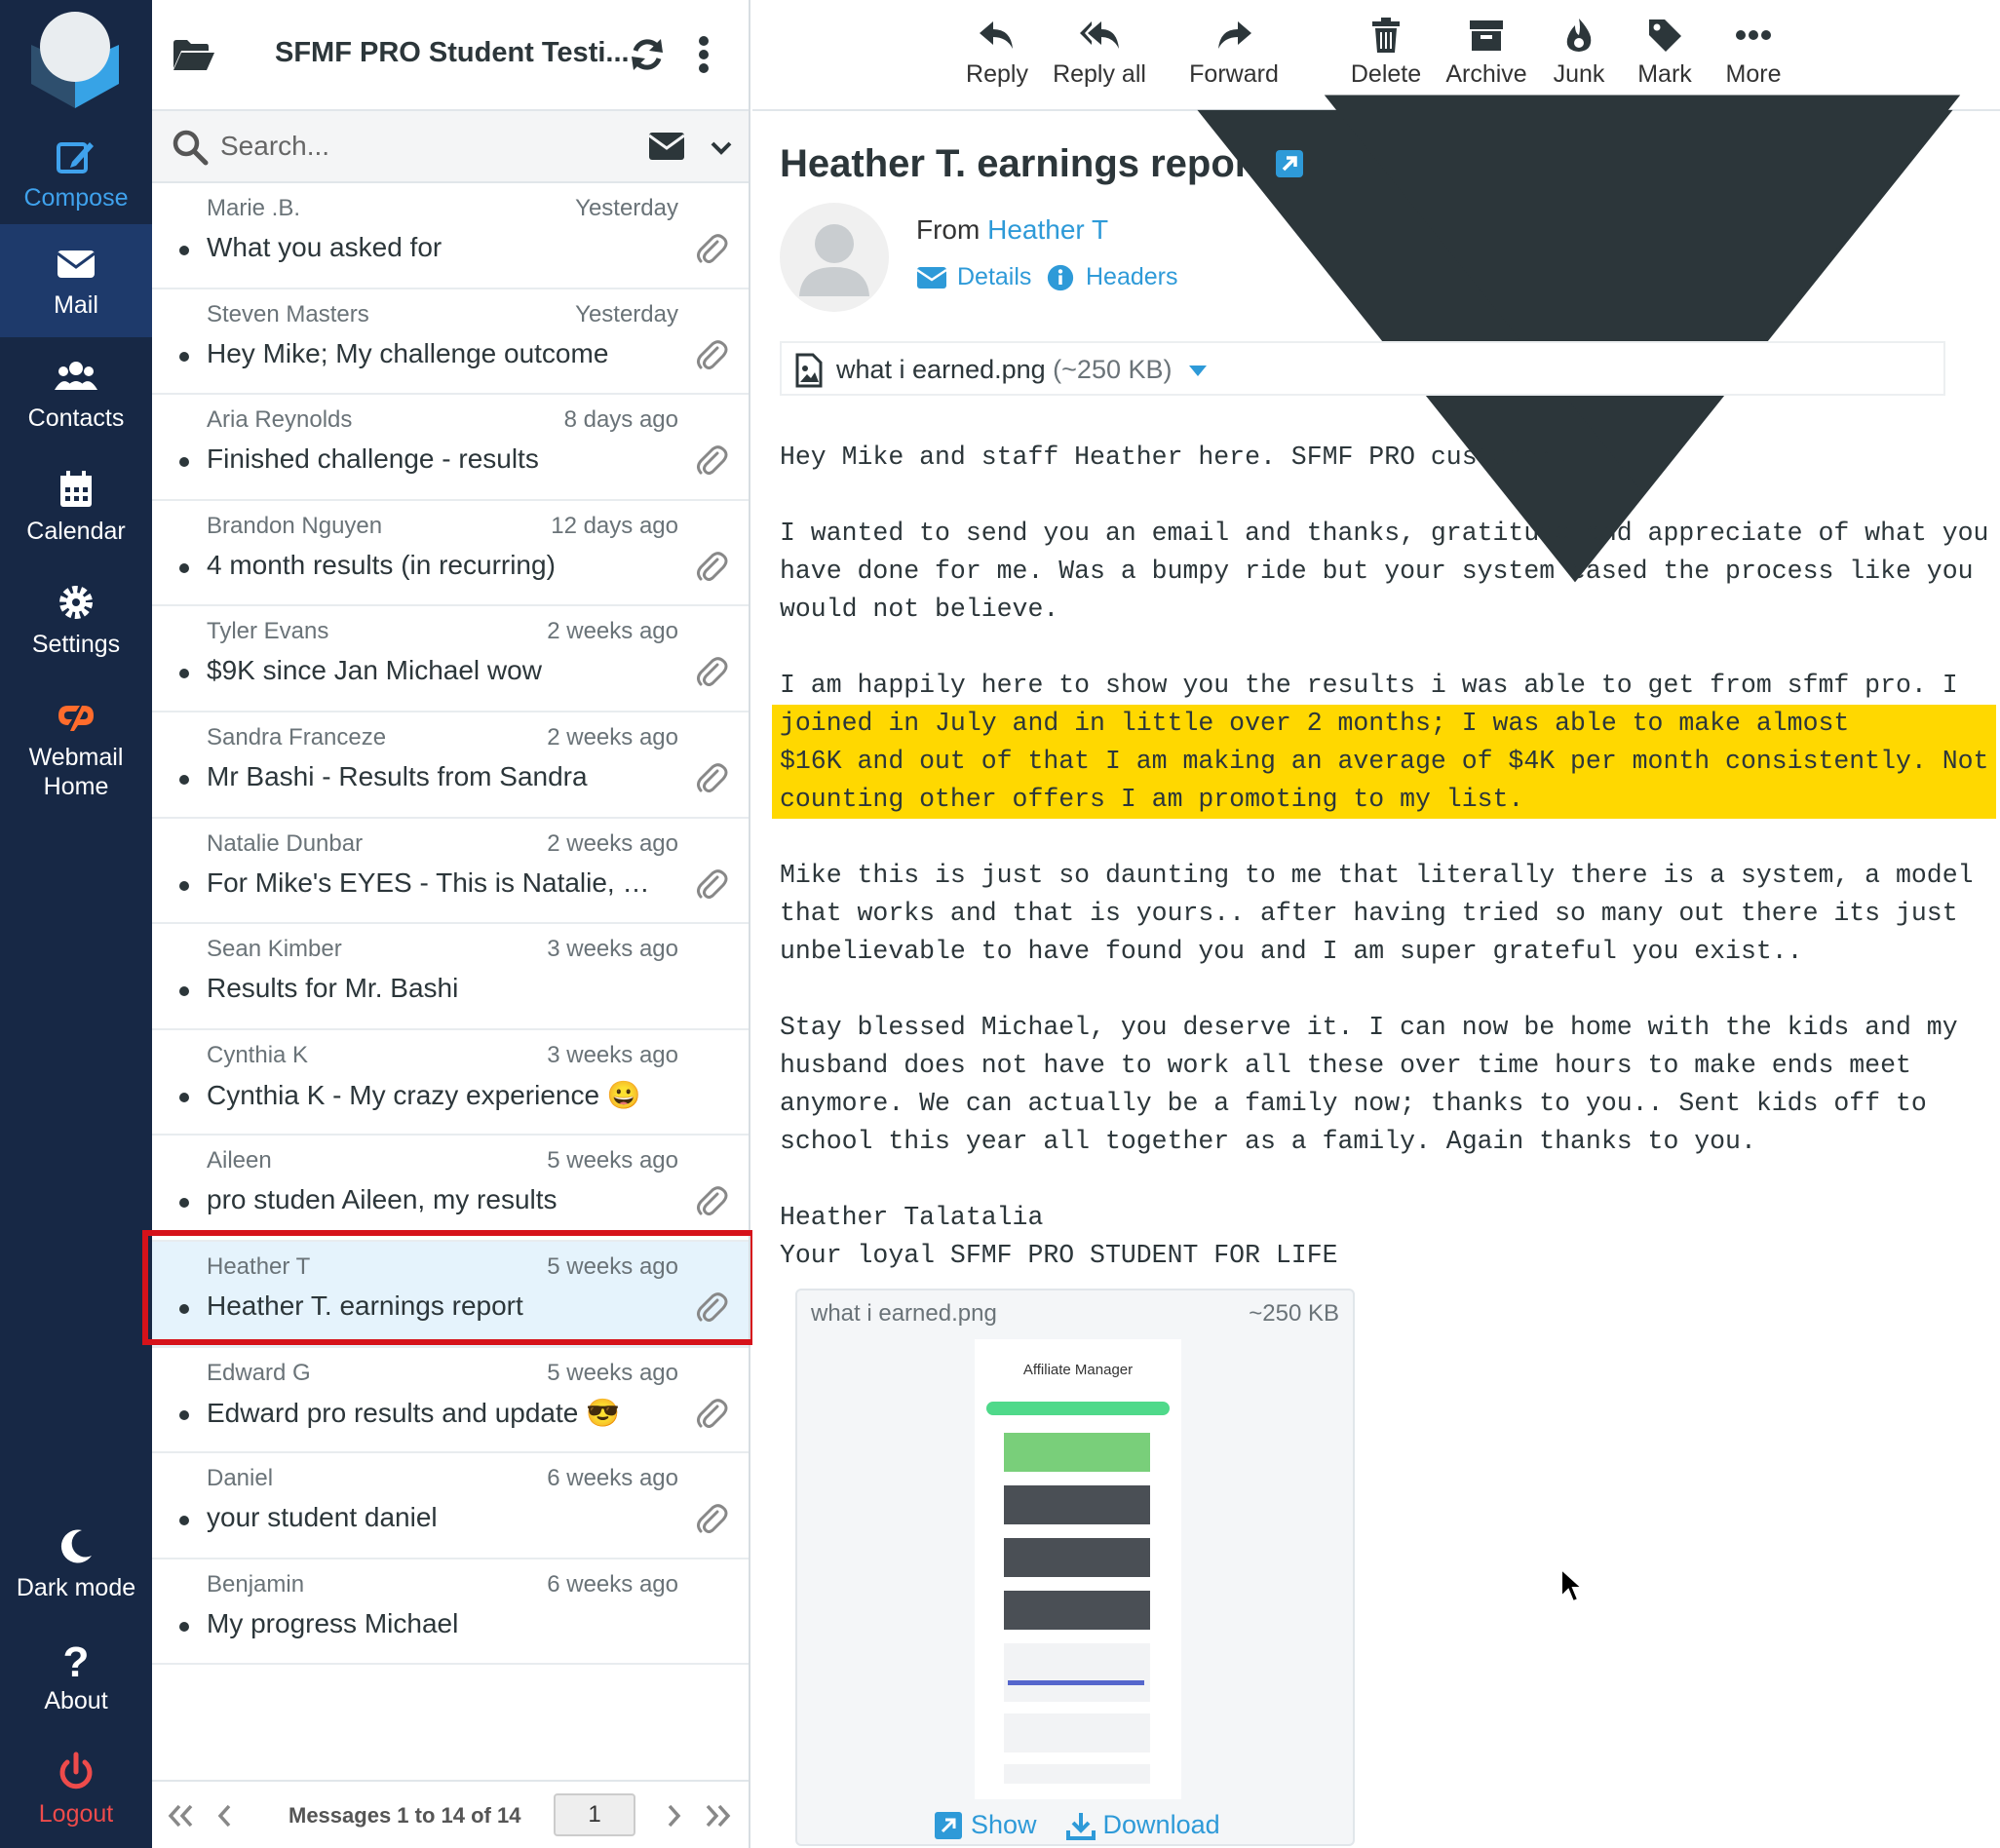 This screenshot has width=2000, height=1848. Describe the element at coordinates (647, 54) in the screenshot. I see `refresh-icon` at that location.